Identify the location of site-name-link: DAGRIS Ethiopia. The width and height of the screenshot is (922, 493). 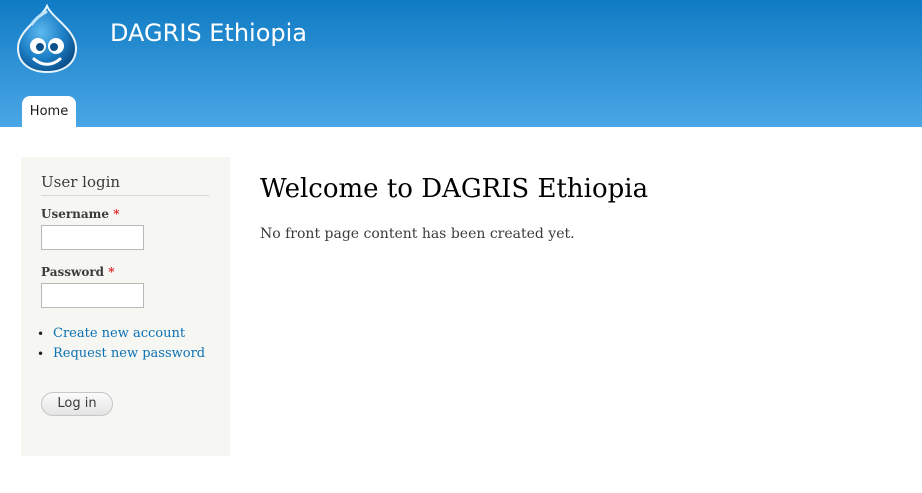
(208, 33).